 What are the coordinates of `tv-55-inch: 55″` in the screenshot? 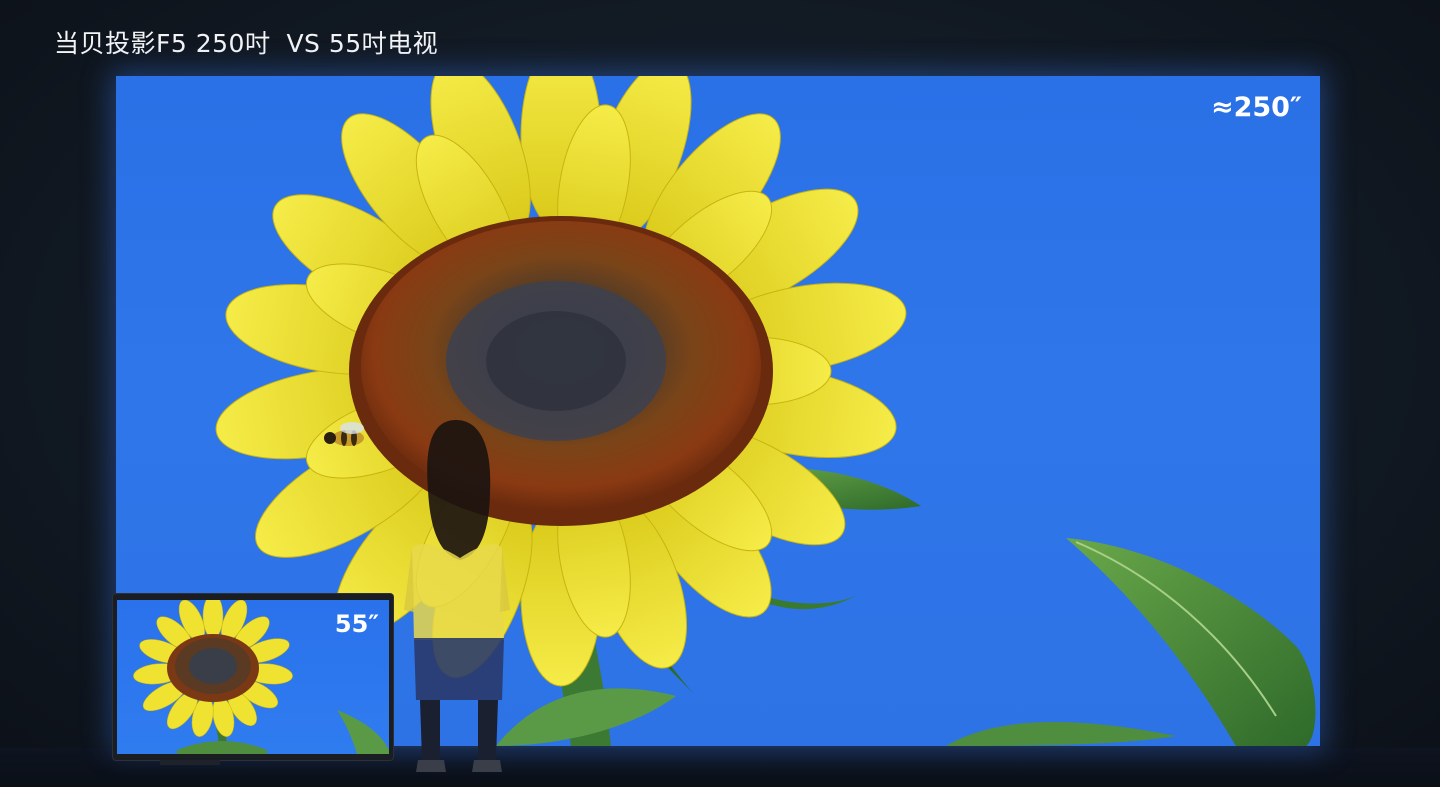 It's located at (253, 677).